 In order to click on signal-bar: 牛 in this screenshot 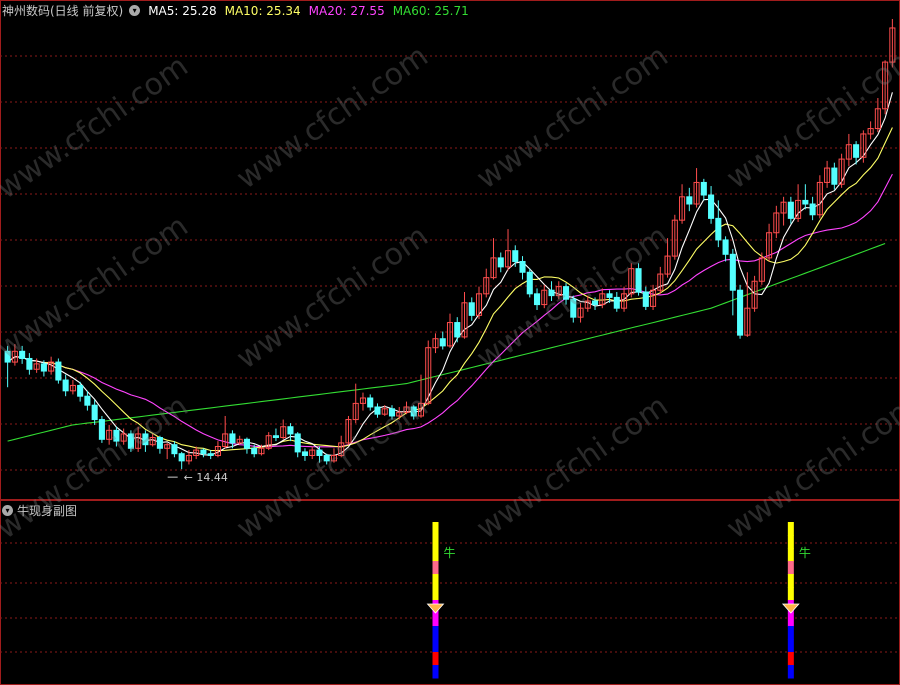, I will do `click(441, 600)`.